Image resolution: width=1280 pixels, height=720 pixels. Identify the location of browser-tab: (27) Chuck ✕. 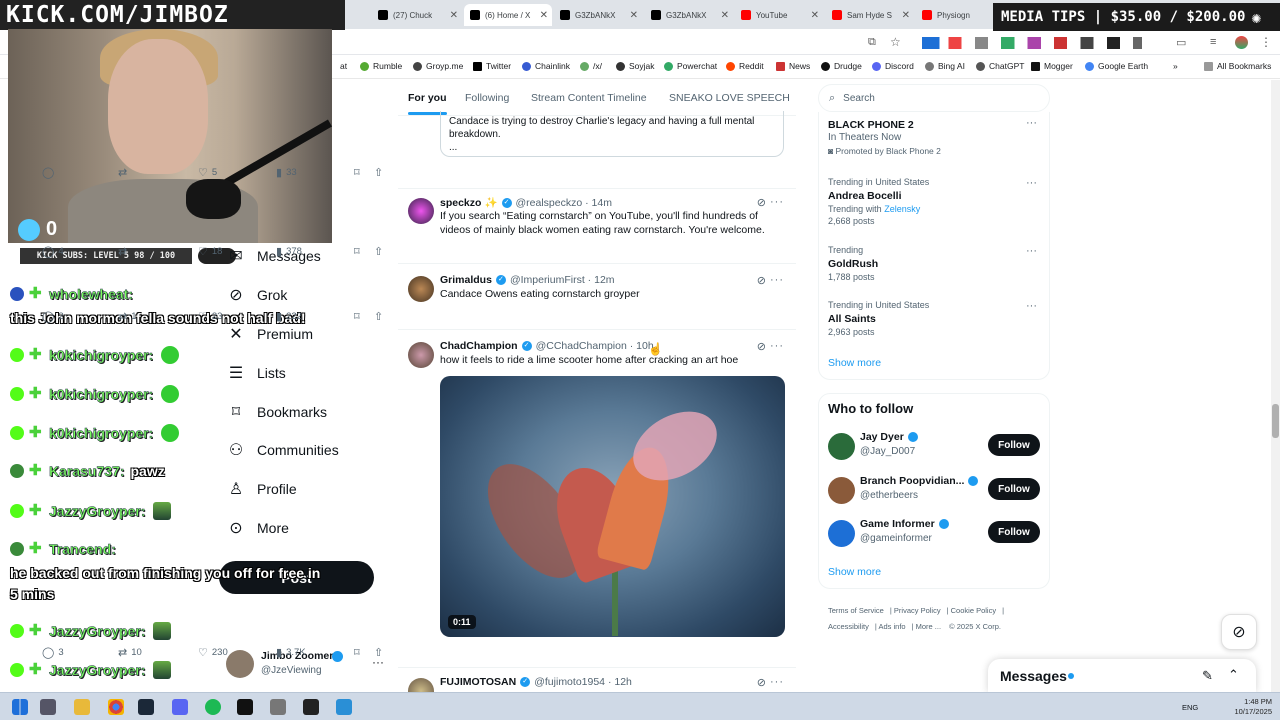
(417, 15).